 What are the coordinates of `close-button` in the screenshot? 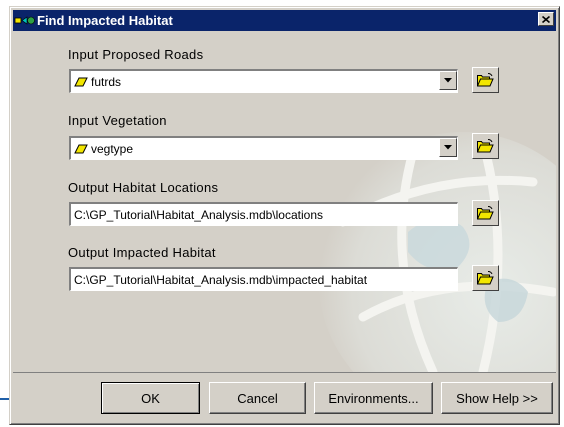 It's located at (546, 19).